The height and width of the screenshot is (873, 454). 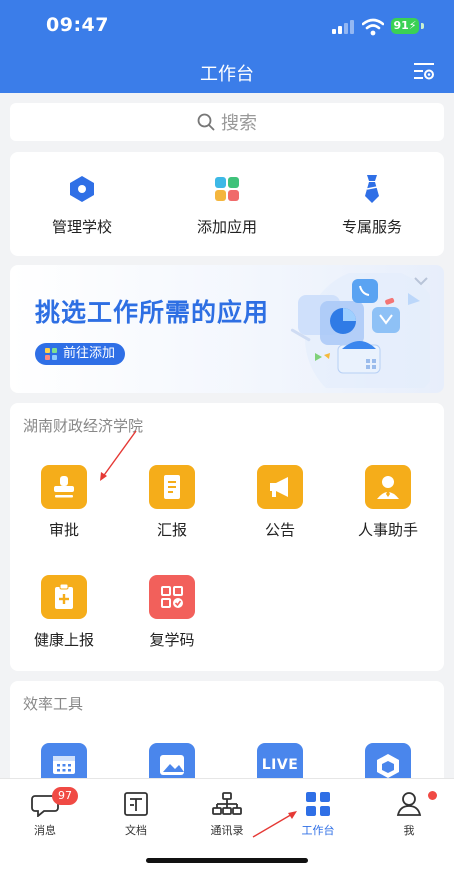 What do you see at coordinates (279, 530) in the screenshot?
I see `app-announcement-label: 公告` at bounding box center [279, 530].